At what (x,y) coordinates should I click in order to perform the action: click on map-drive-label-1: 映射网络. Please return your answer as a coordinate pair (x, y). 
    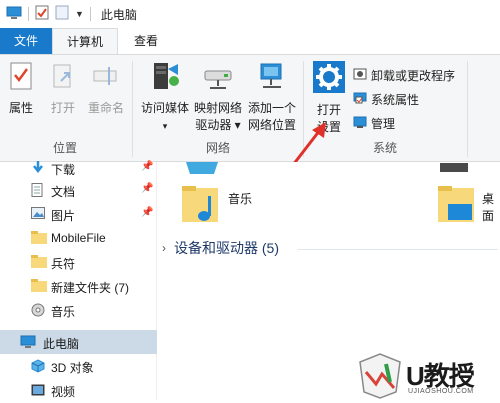
    Looking at the image, I should click on (217, 108).